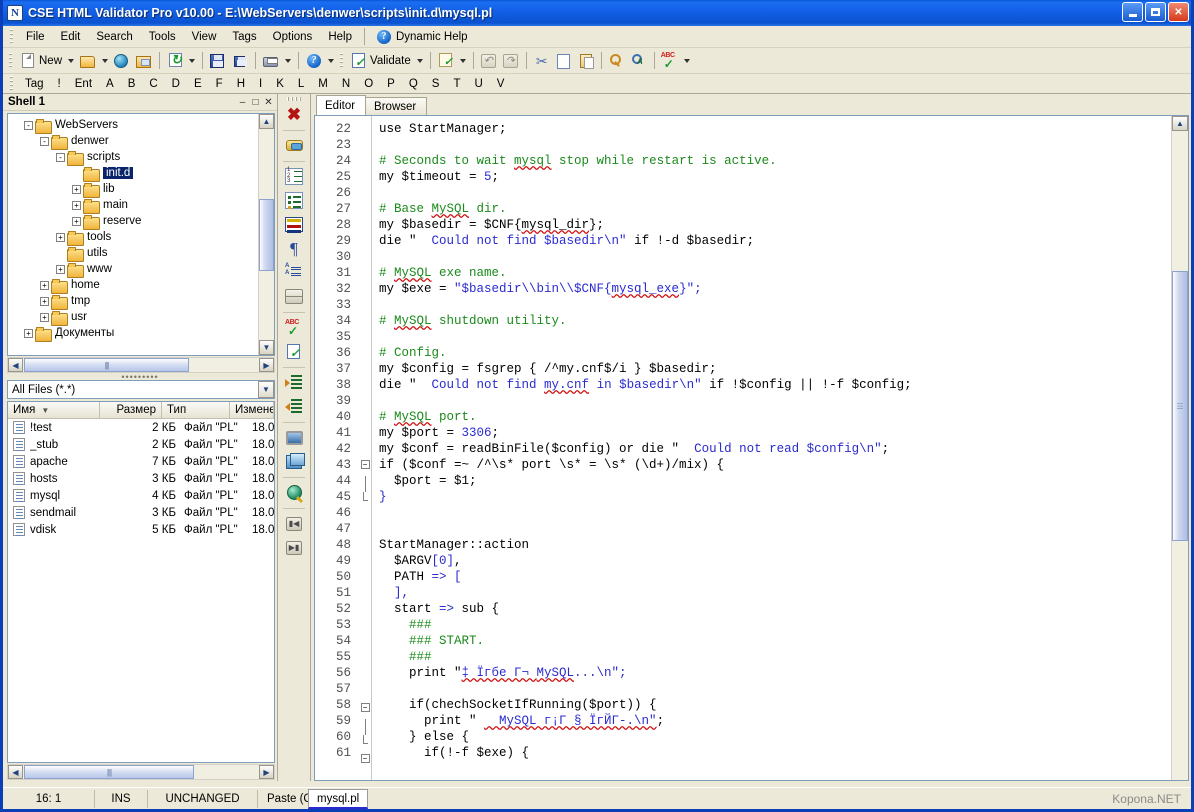 The height and width of the screenshot is (812, 1194). What do you see at coordinates (132, 84) in the screenshot?
I see `tagbar-item-b: B` at bounding box center [132, 84].